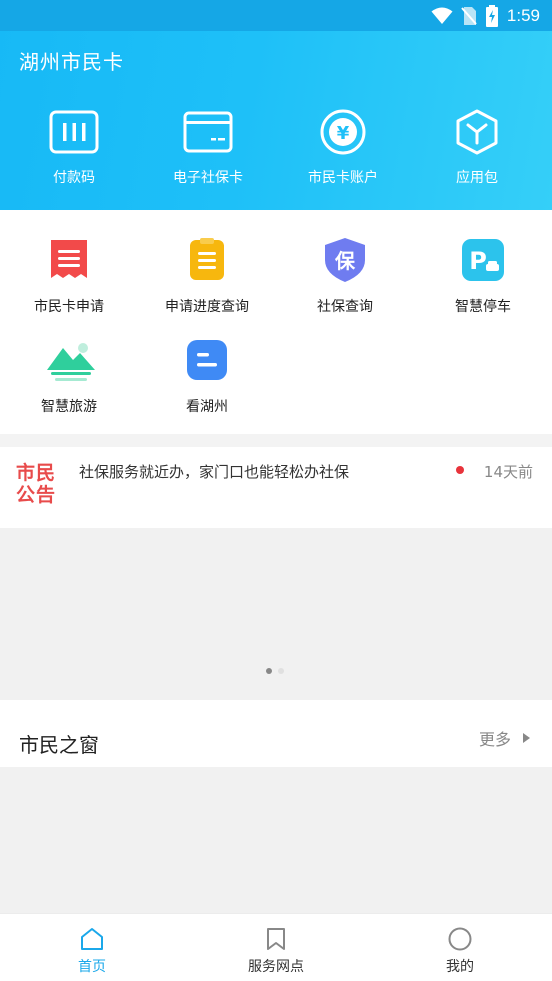  I want to click on no-sim-icon, so click(469, 16).